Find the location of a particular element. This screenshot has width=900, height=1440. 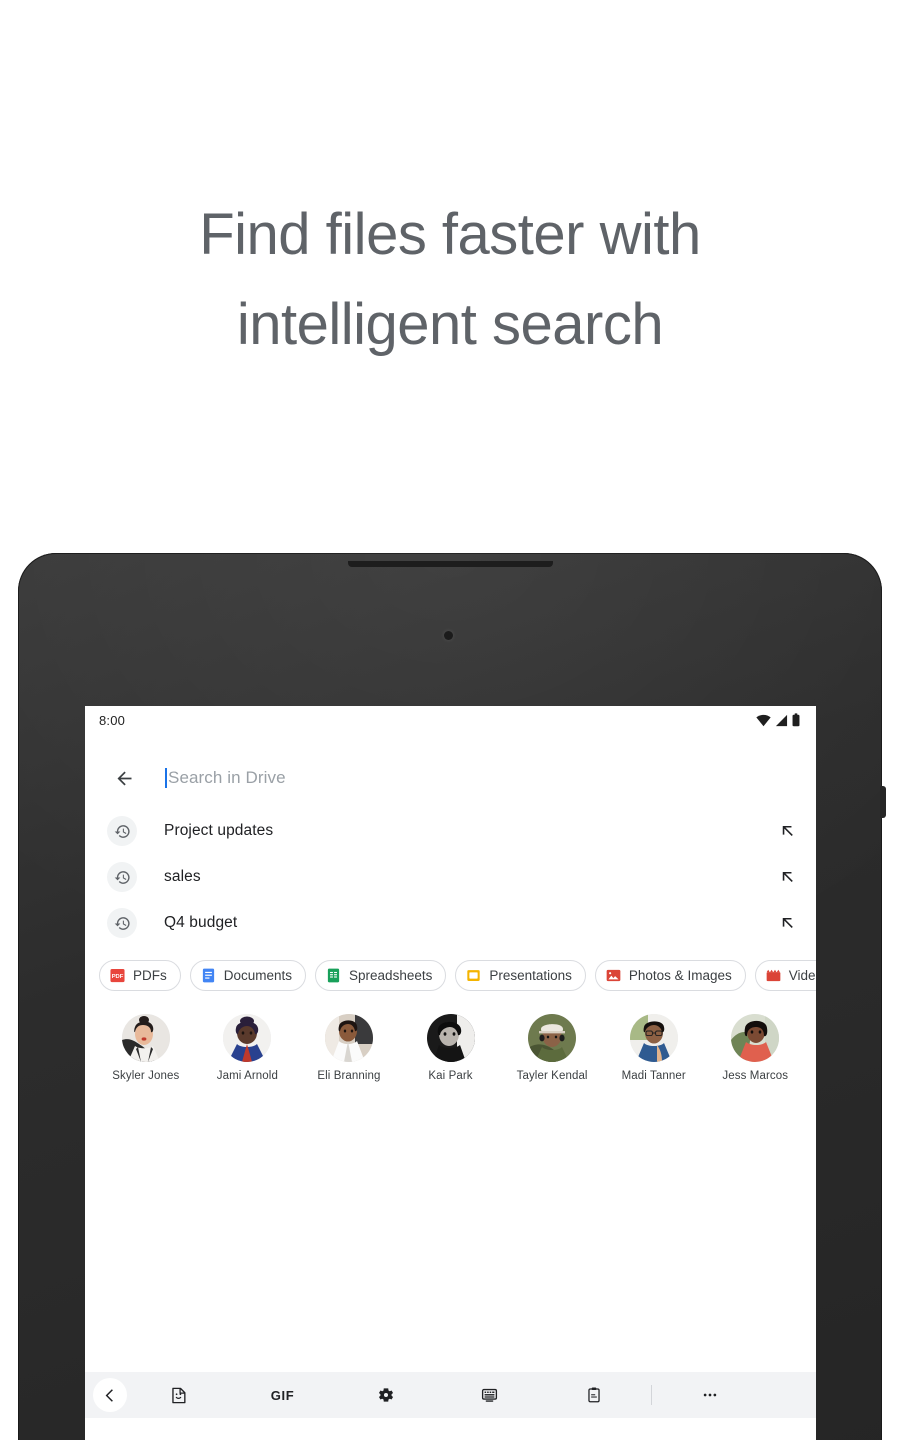

video-clapperboard-icon is located at coordinates (773, 975).